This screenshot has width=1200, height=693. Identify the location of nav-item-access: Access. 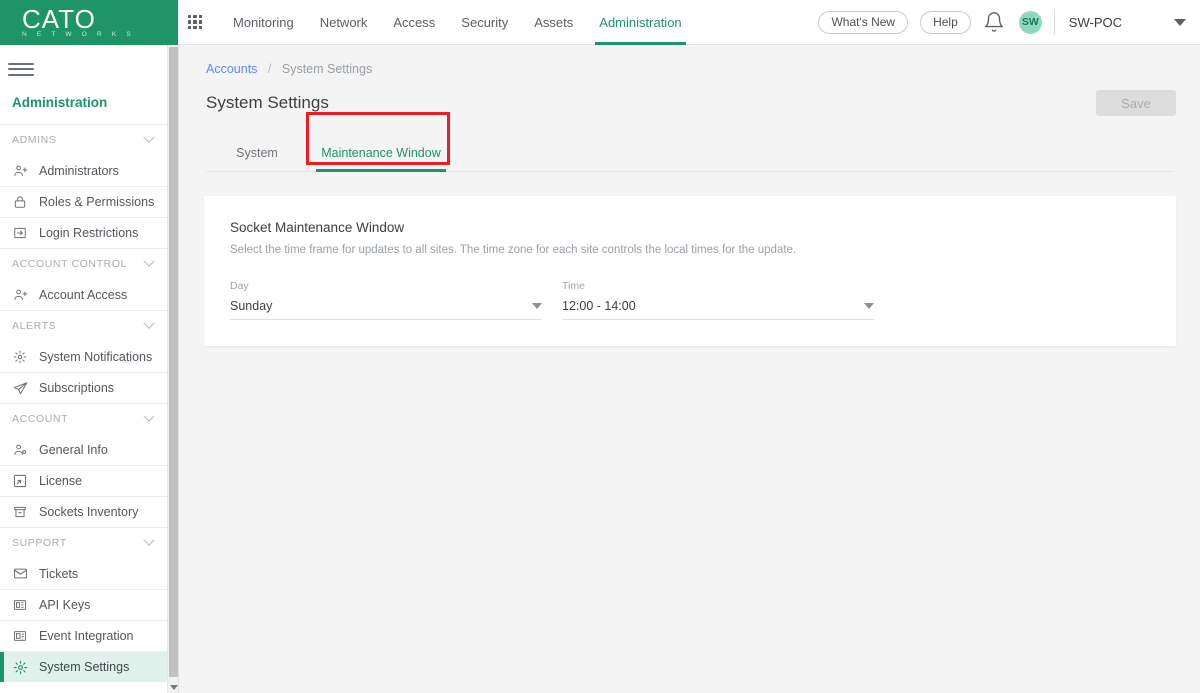
(414, 22).